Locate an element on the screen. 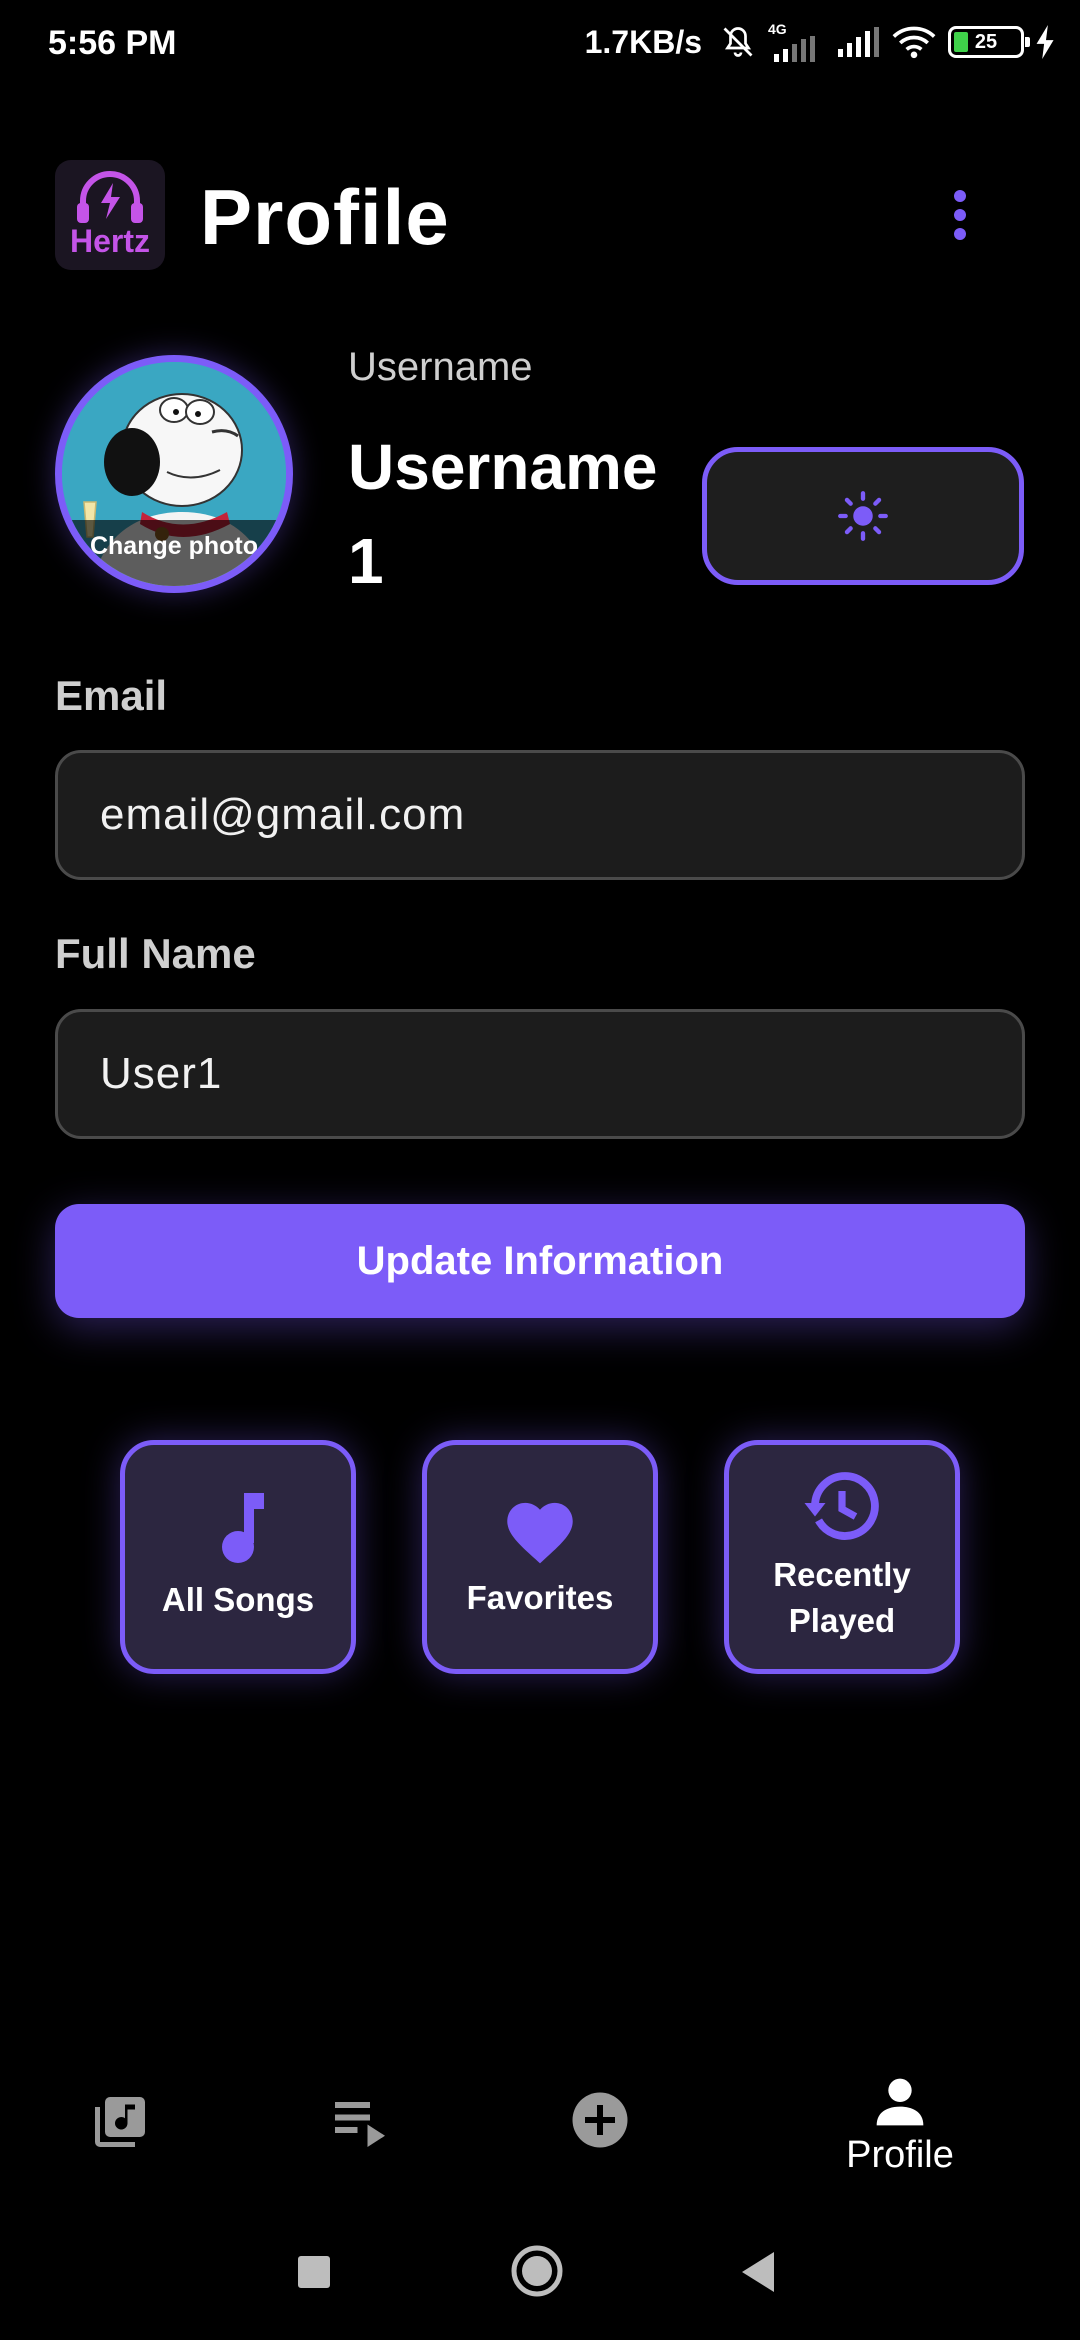 This screenshot has height=2340, width=1080. heart-icon is located at coordinates (540, 1533).